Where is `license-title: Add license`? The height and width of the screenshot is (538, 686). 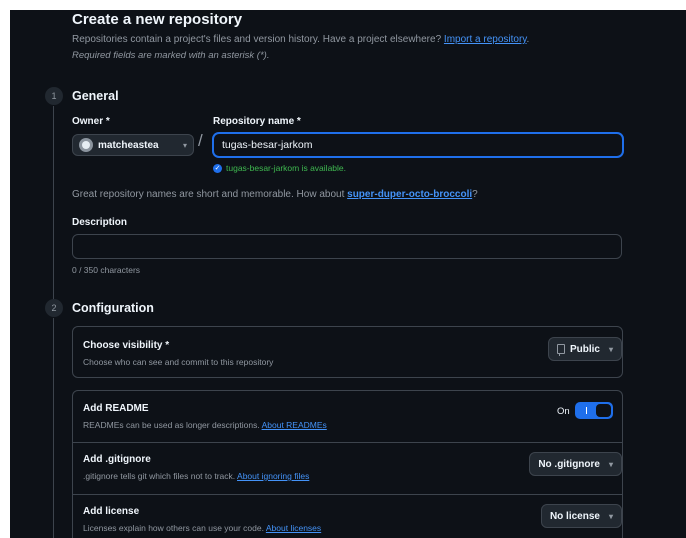
license-title: Add license is located at coordinates (111, 511).